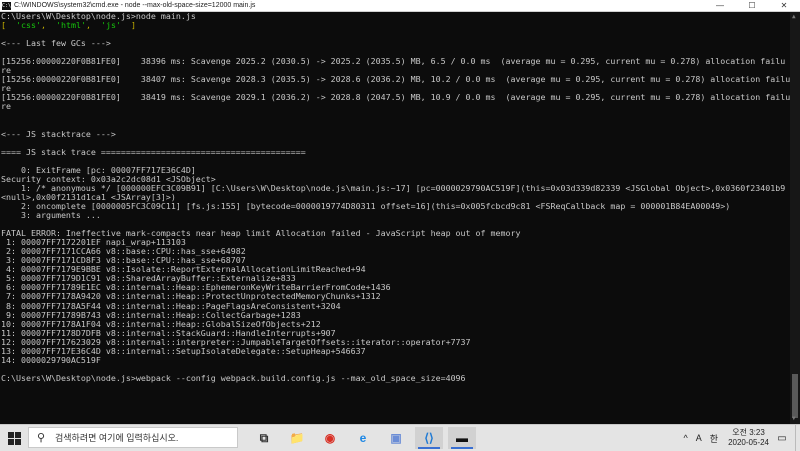  Describe the element at coordinates (88, 197) in the screenshot. I see `console-line: <null>,0x00f2131d1ca1 <JSArray[3]>)` at that location.